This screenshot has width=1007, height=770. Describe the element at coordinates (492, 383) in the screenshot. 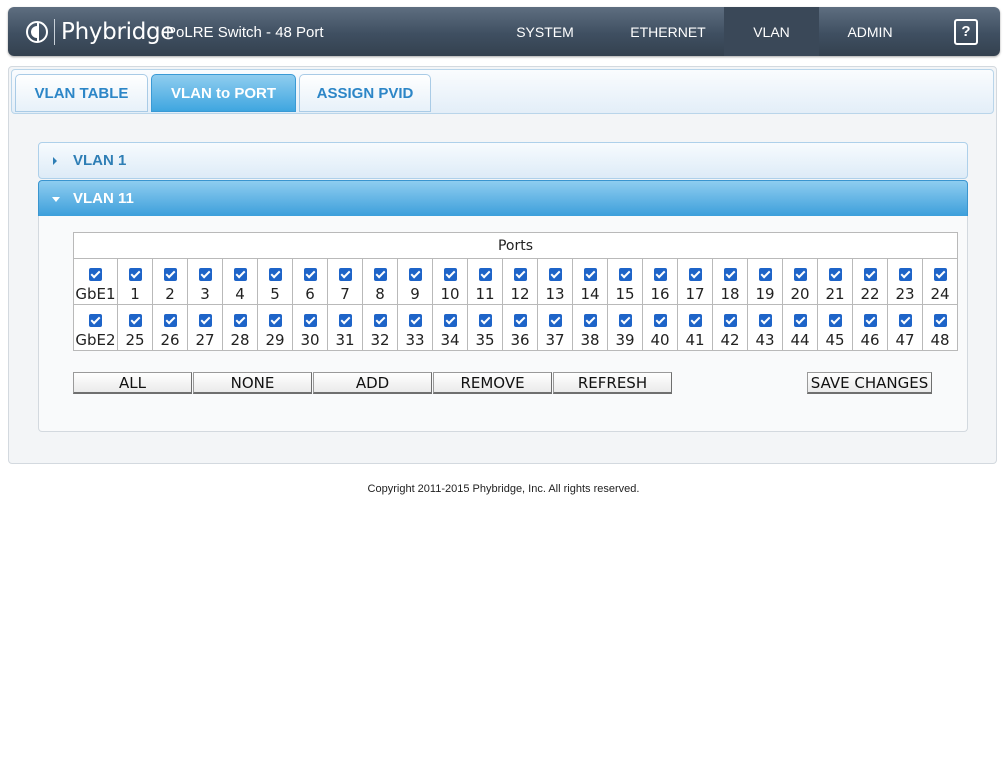

I see `remove-button: REMOVE` at that location.